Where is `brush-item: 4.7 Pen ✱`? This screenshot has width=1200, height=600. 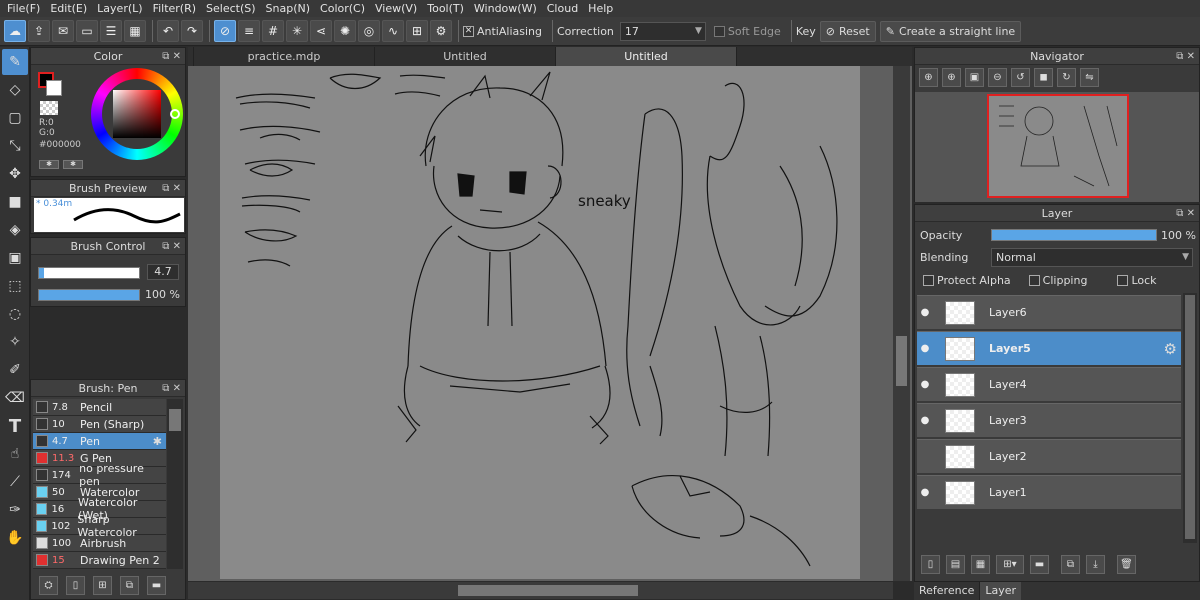 brush-item: 4.7 Pen ✱ is located at coordinates (99, 441).